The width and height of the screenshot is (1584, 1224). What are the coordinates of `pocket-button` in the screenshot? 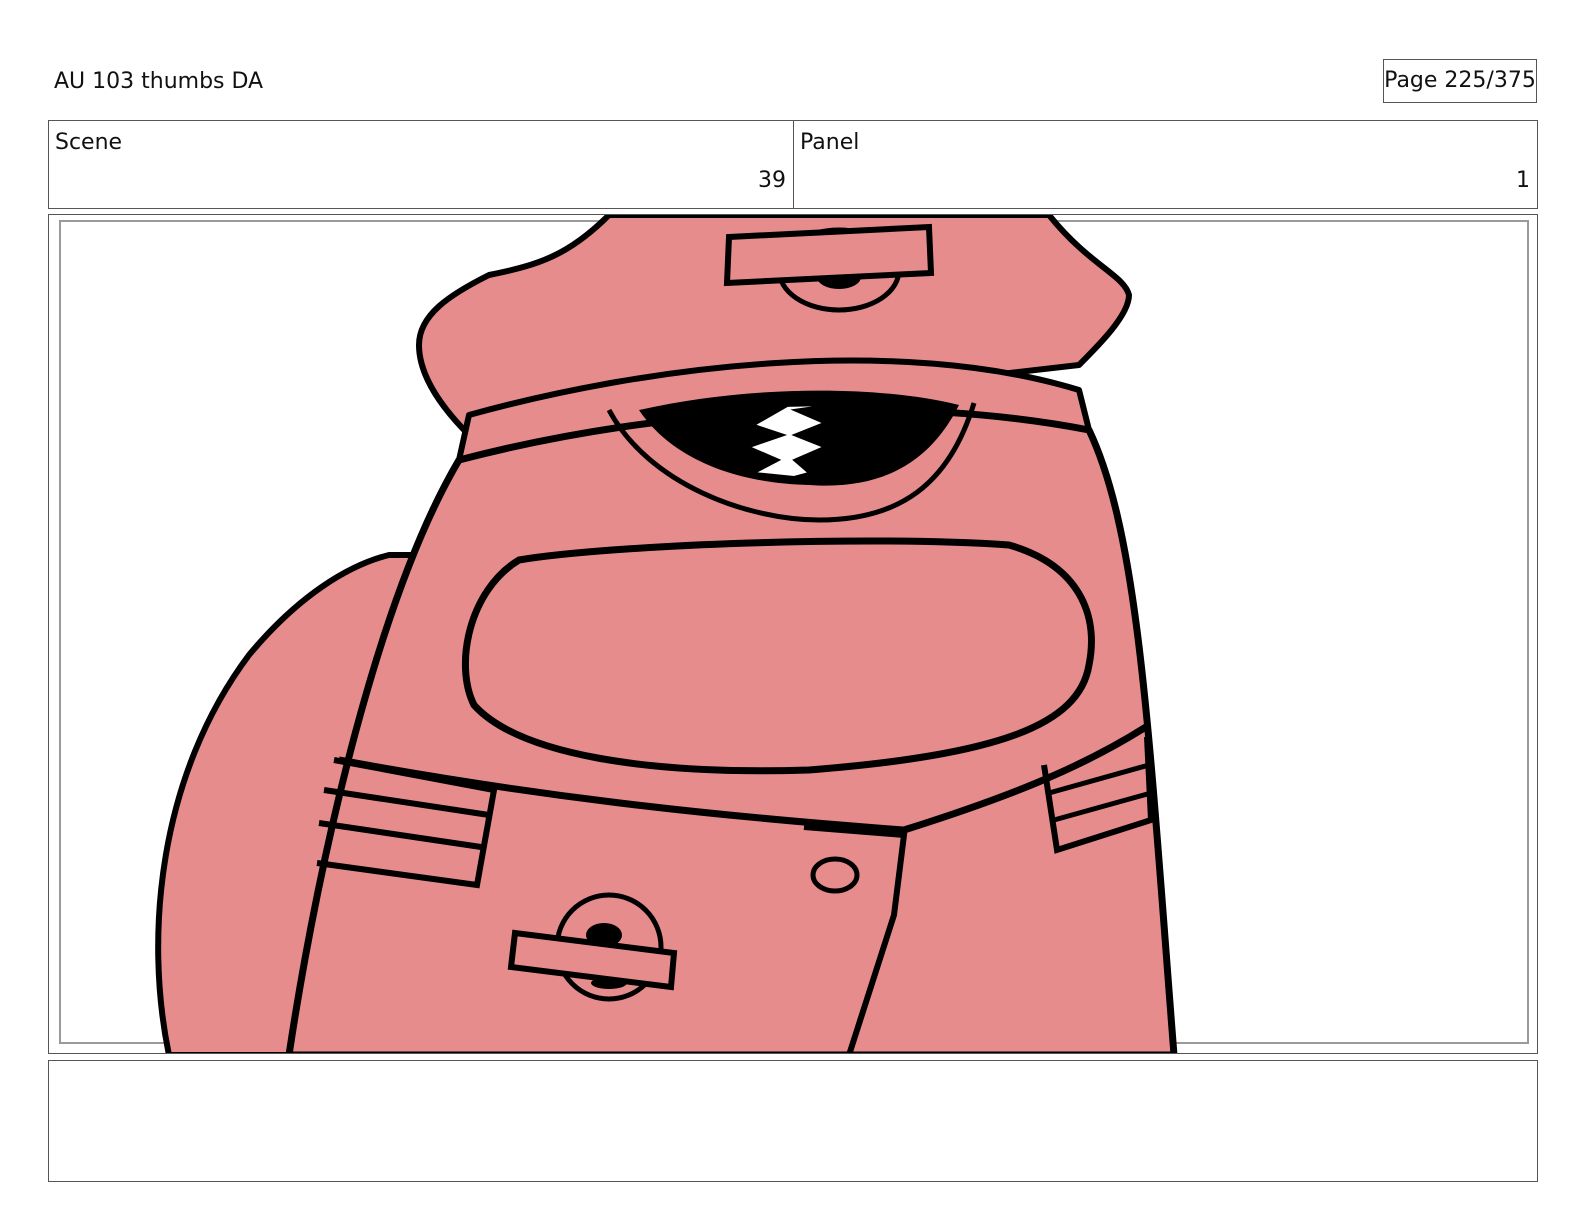 It's located at (835, 875).